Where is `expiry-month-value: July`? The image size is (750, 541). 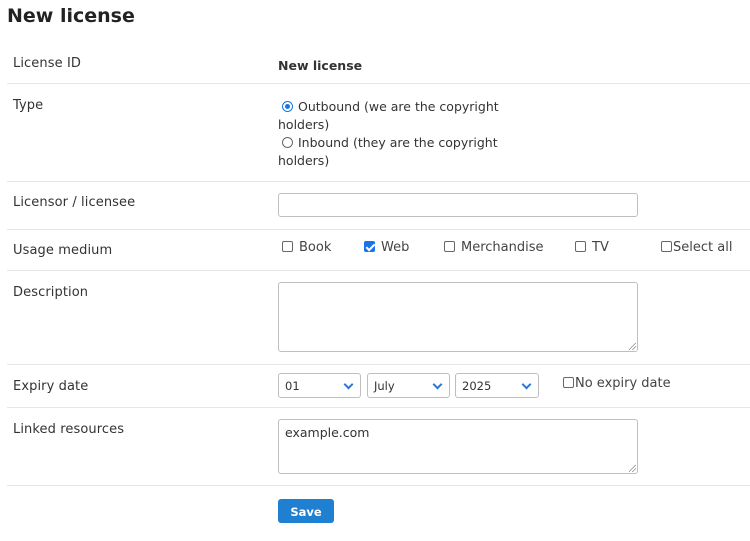 expiry-month-value: July is located at coordinates (384, 386).